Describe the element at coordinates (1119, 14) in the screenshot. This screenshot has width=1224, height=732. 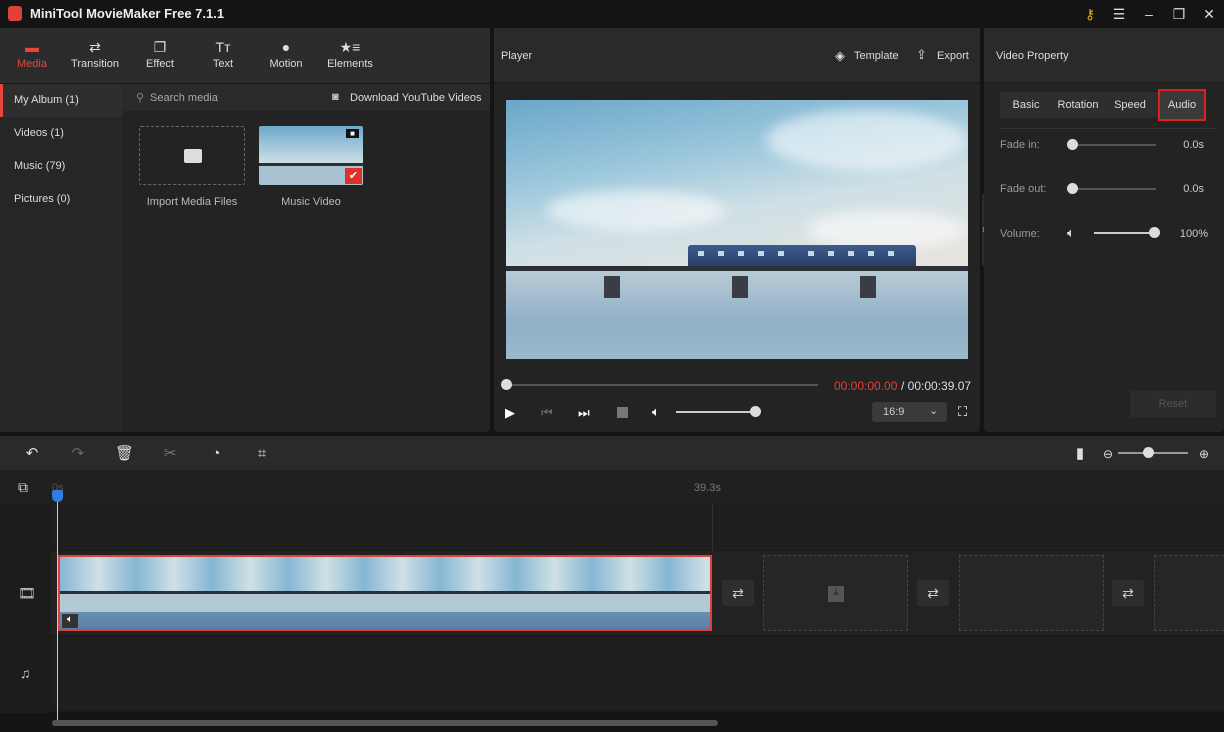
I see `menu-icon: ☰` at that location.